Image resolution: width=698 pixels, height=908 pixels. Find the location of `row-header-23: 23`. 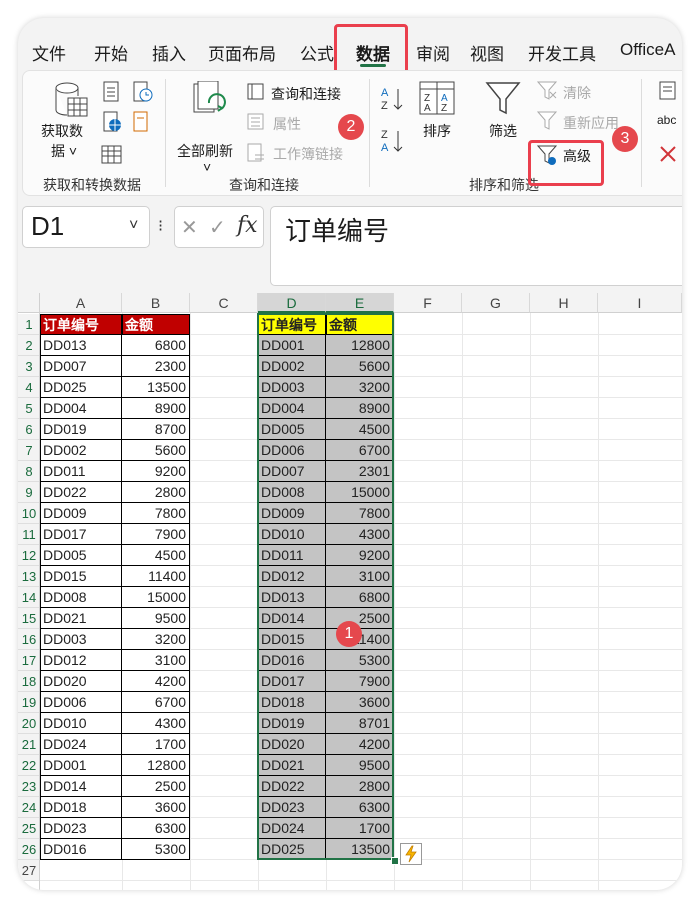

row-header-23: 23 is located at coordinates (29, 786).